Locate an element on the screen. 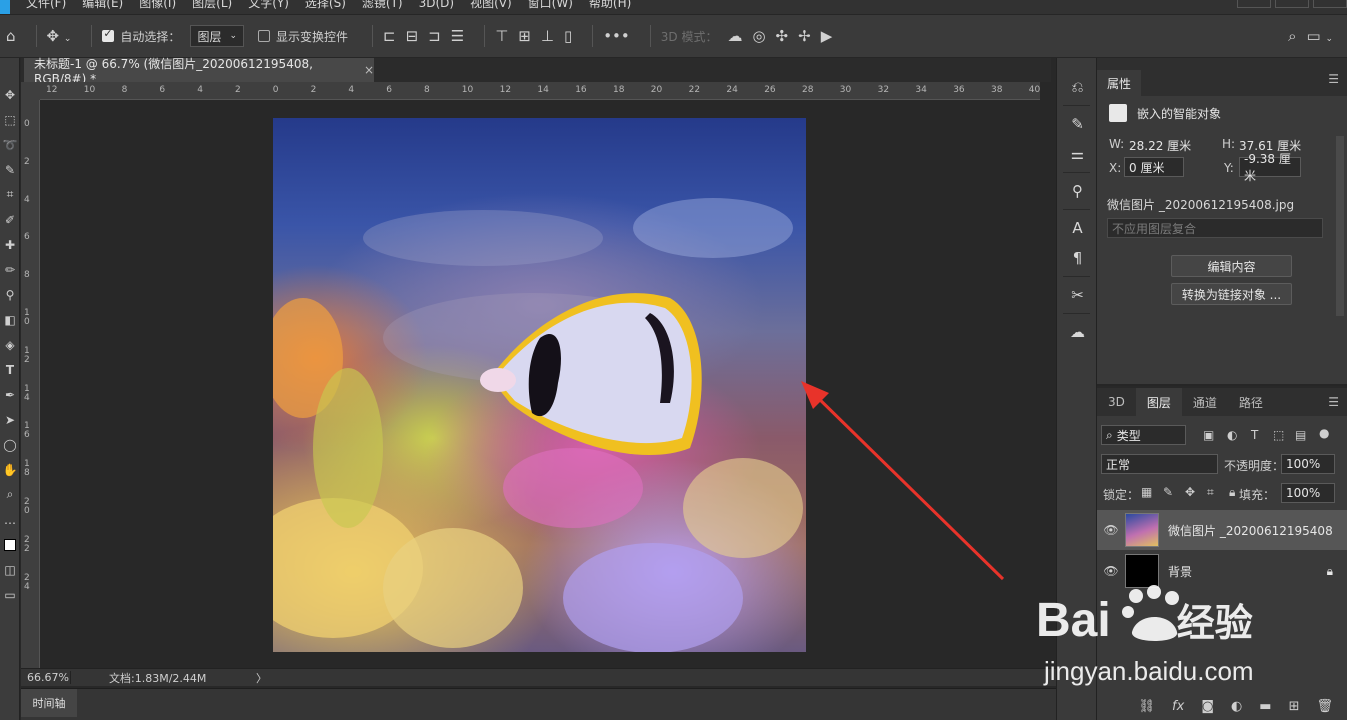 This screenshot has height=720, width=1347. crop-tool-icon: ⌗ is located at coordinates (10, 194).